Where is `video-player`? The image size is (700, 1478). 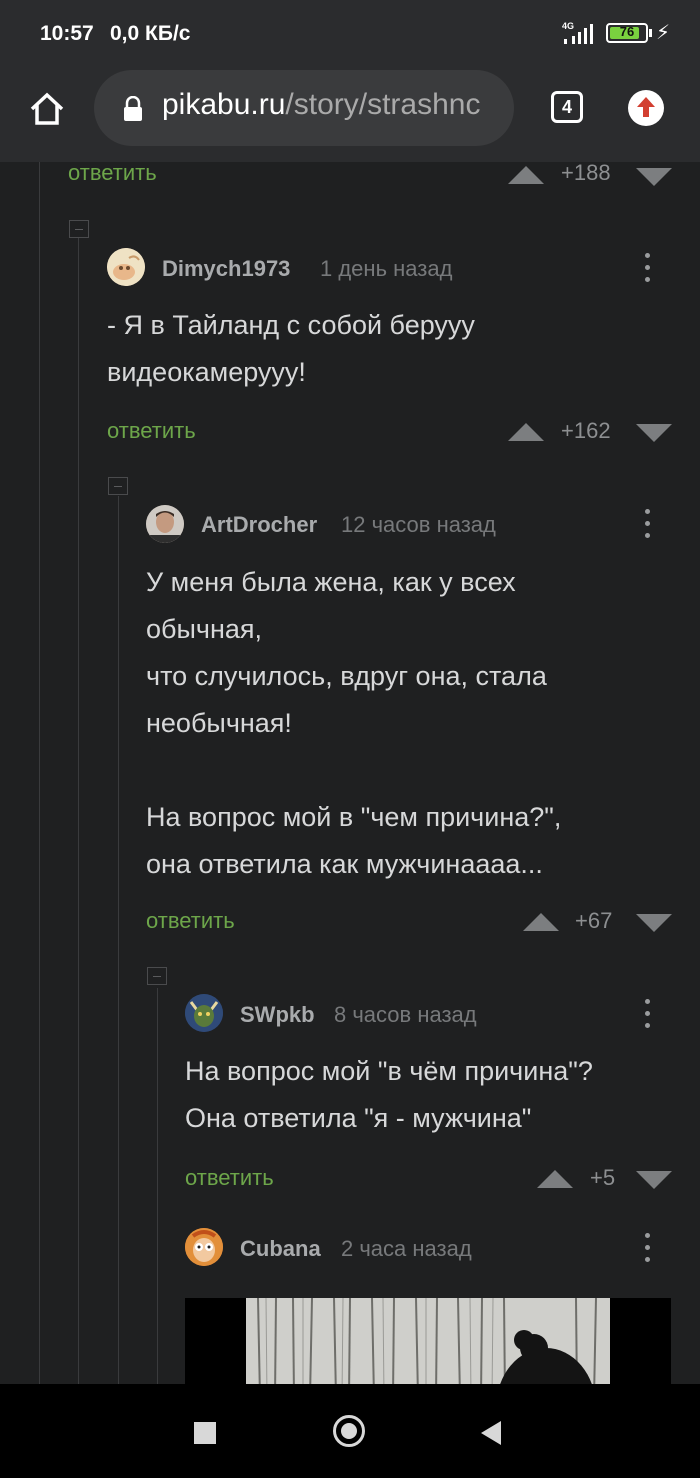
video-player is located at coordinates (428, 1341).